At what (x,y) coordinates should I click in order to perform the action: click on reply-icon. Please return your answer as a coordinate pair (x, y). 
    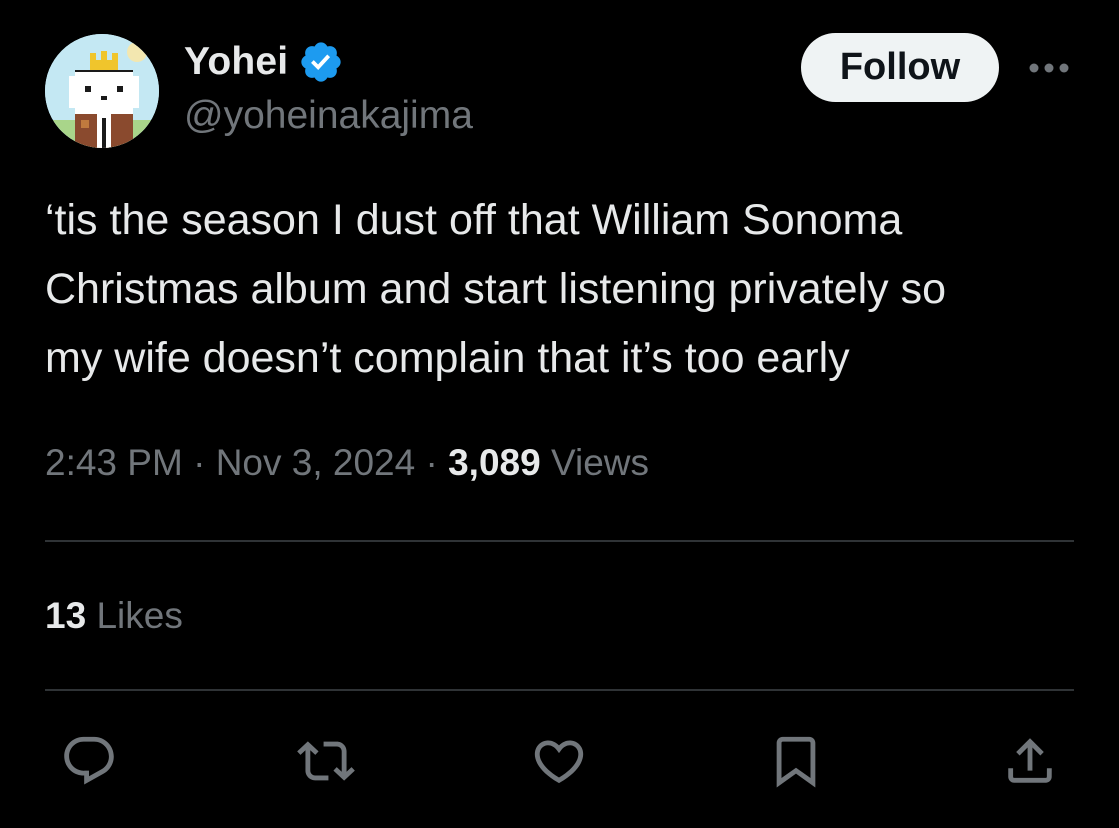
    Looking at the image, I should click on (89, 760).